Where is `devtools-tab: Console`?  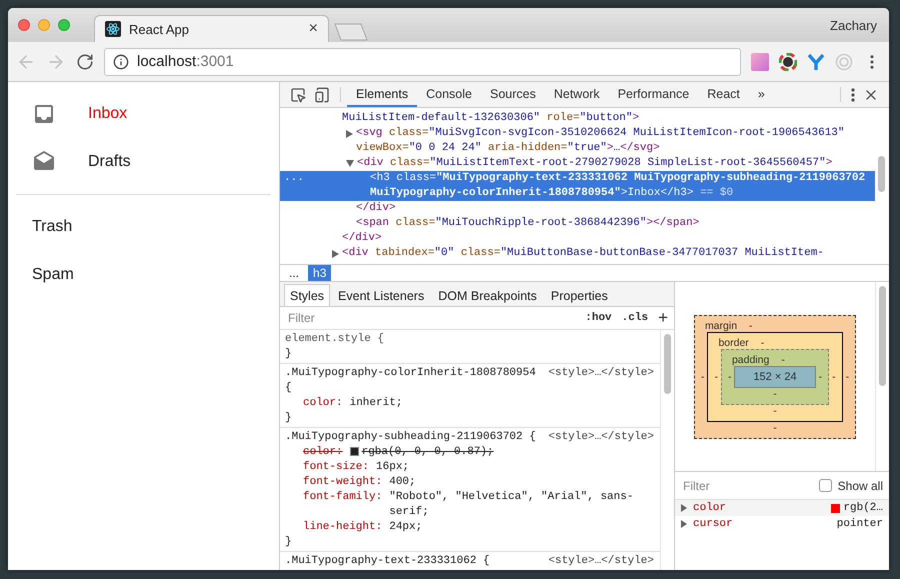
devtools-tab: Console is located at coordinates (449, 94).